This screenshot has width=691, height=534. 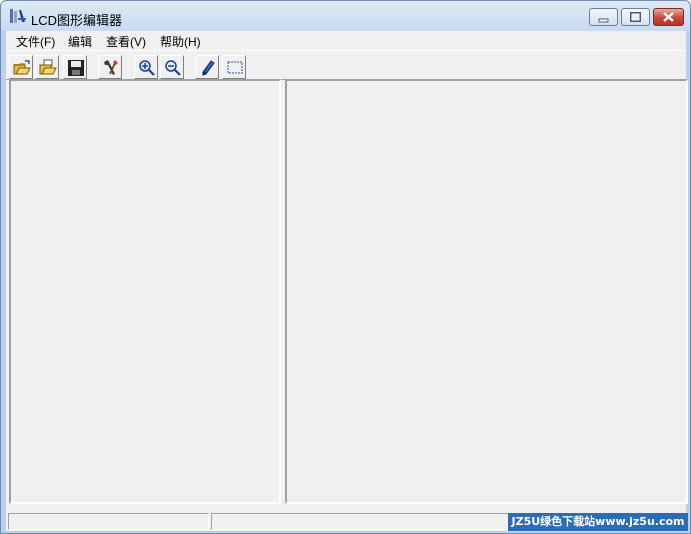 What do you see at coordinates (18, 16) in the screenshot?
I see `app-icon` at bounding box center [18, 16].